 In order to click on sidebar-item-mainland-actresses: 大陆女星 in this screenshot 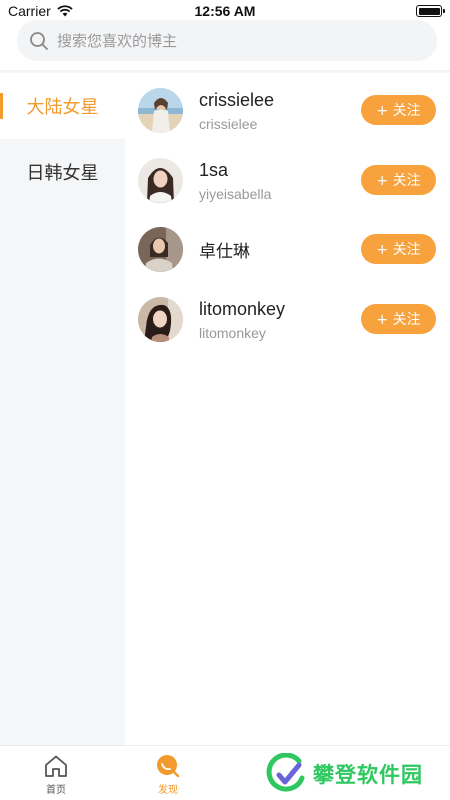, I will do `click(62, 106)`.